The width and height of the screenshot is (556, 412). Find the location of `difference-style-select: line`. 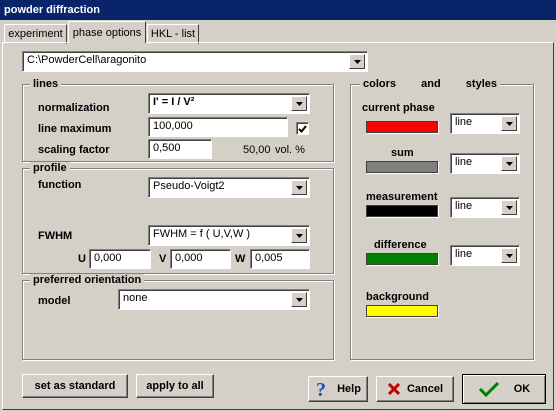

difference-style-select: line is located at coordinates (485, 255).